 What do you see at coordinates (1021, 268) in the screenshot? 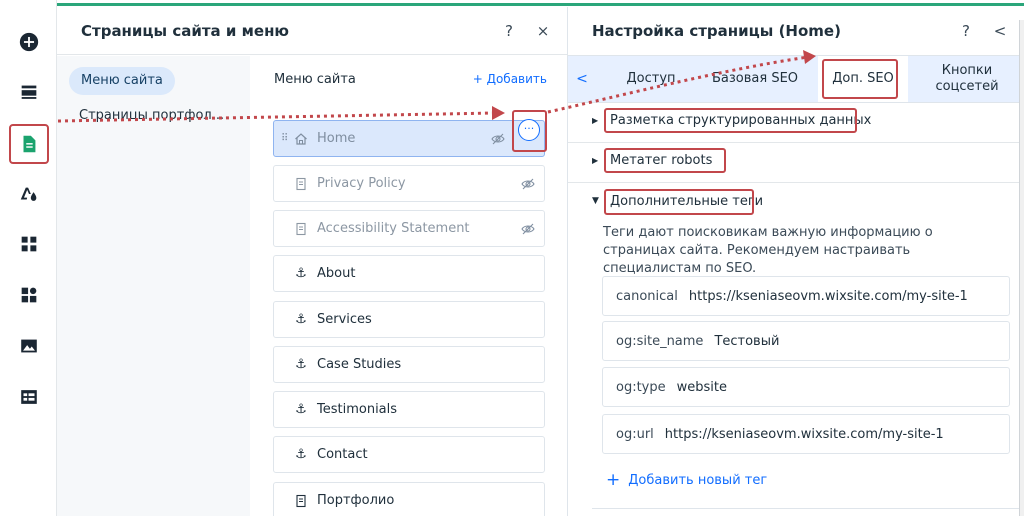
I see `window-edge-scrollbar` at bounding box center [1021, 268].